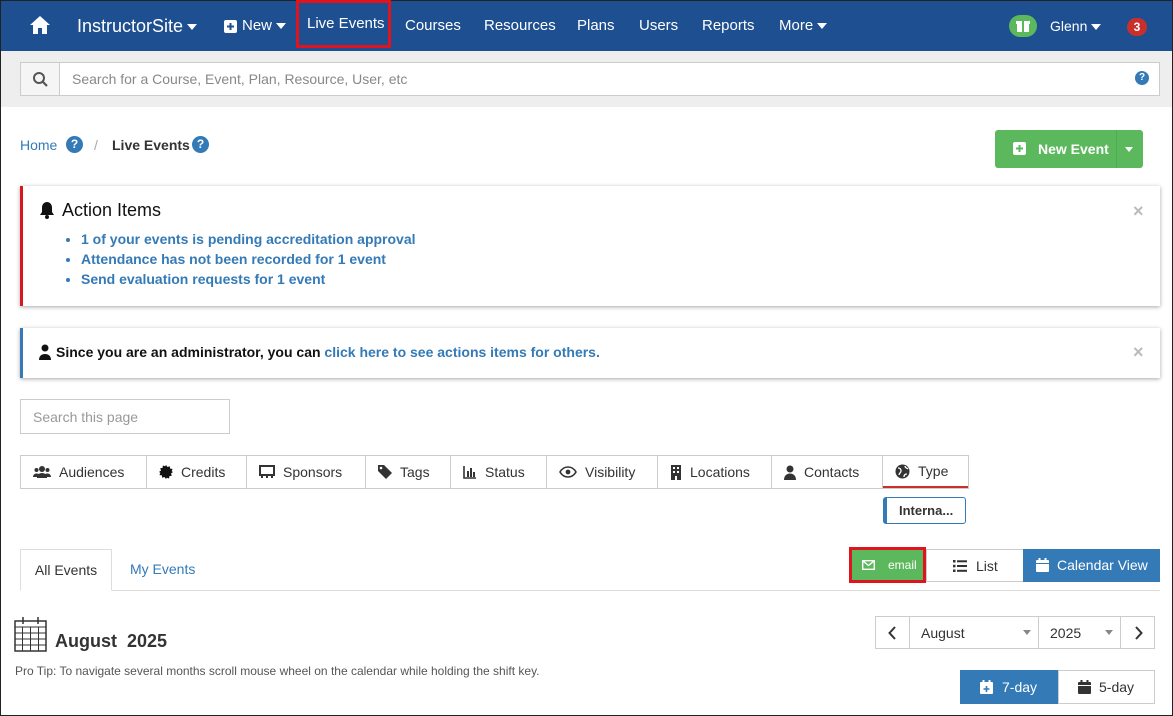 Image resolution: width=1173 pixels, height=716 pixels. I want to click on calendar-view-label: Calendar View, so click(1102, 565).